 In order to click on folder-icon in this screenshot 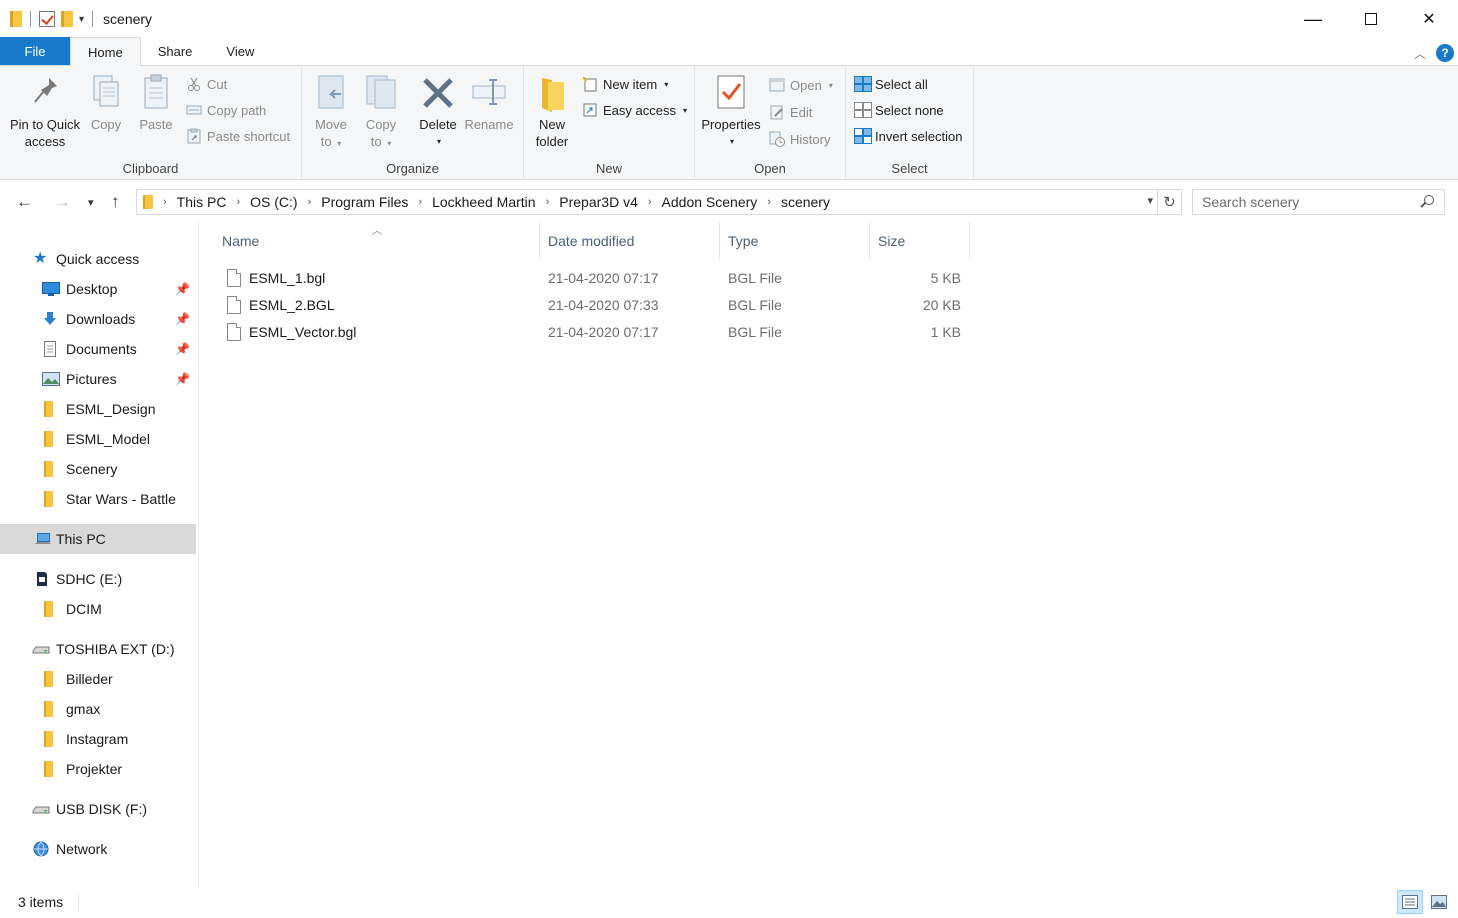, I will do `click(16, 19)`.